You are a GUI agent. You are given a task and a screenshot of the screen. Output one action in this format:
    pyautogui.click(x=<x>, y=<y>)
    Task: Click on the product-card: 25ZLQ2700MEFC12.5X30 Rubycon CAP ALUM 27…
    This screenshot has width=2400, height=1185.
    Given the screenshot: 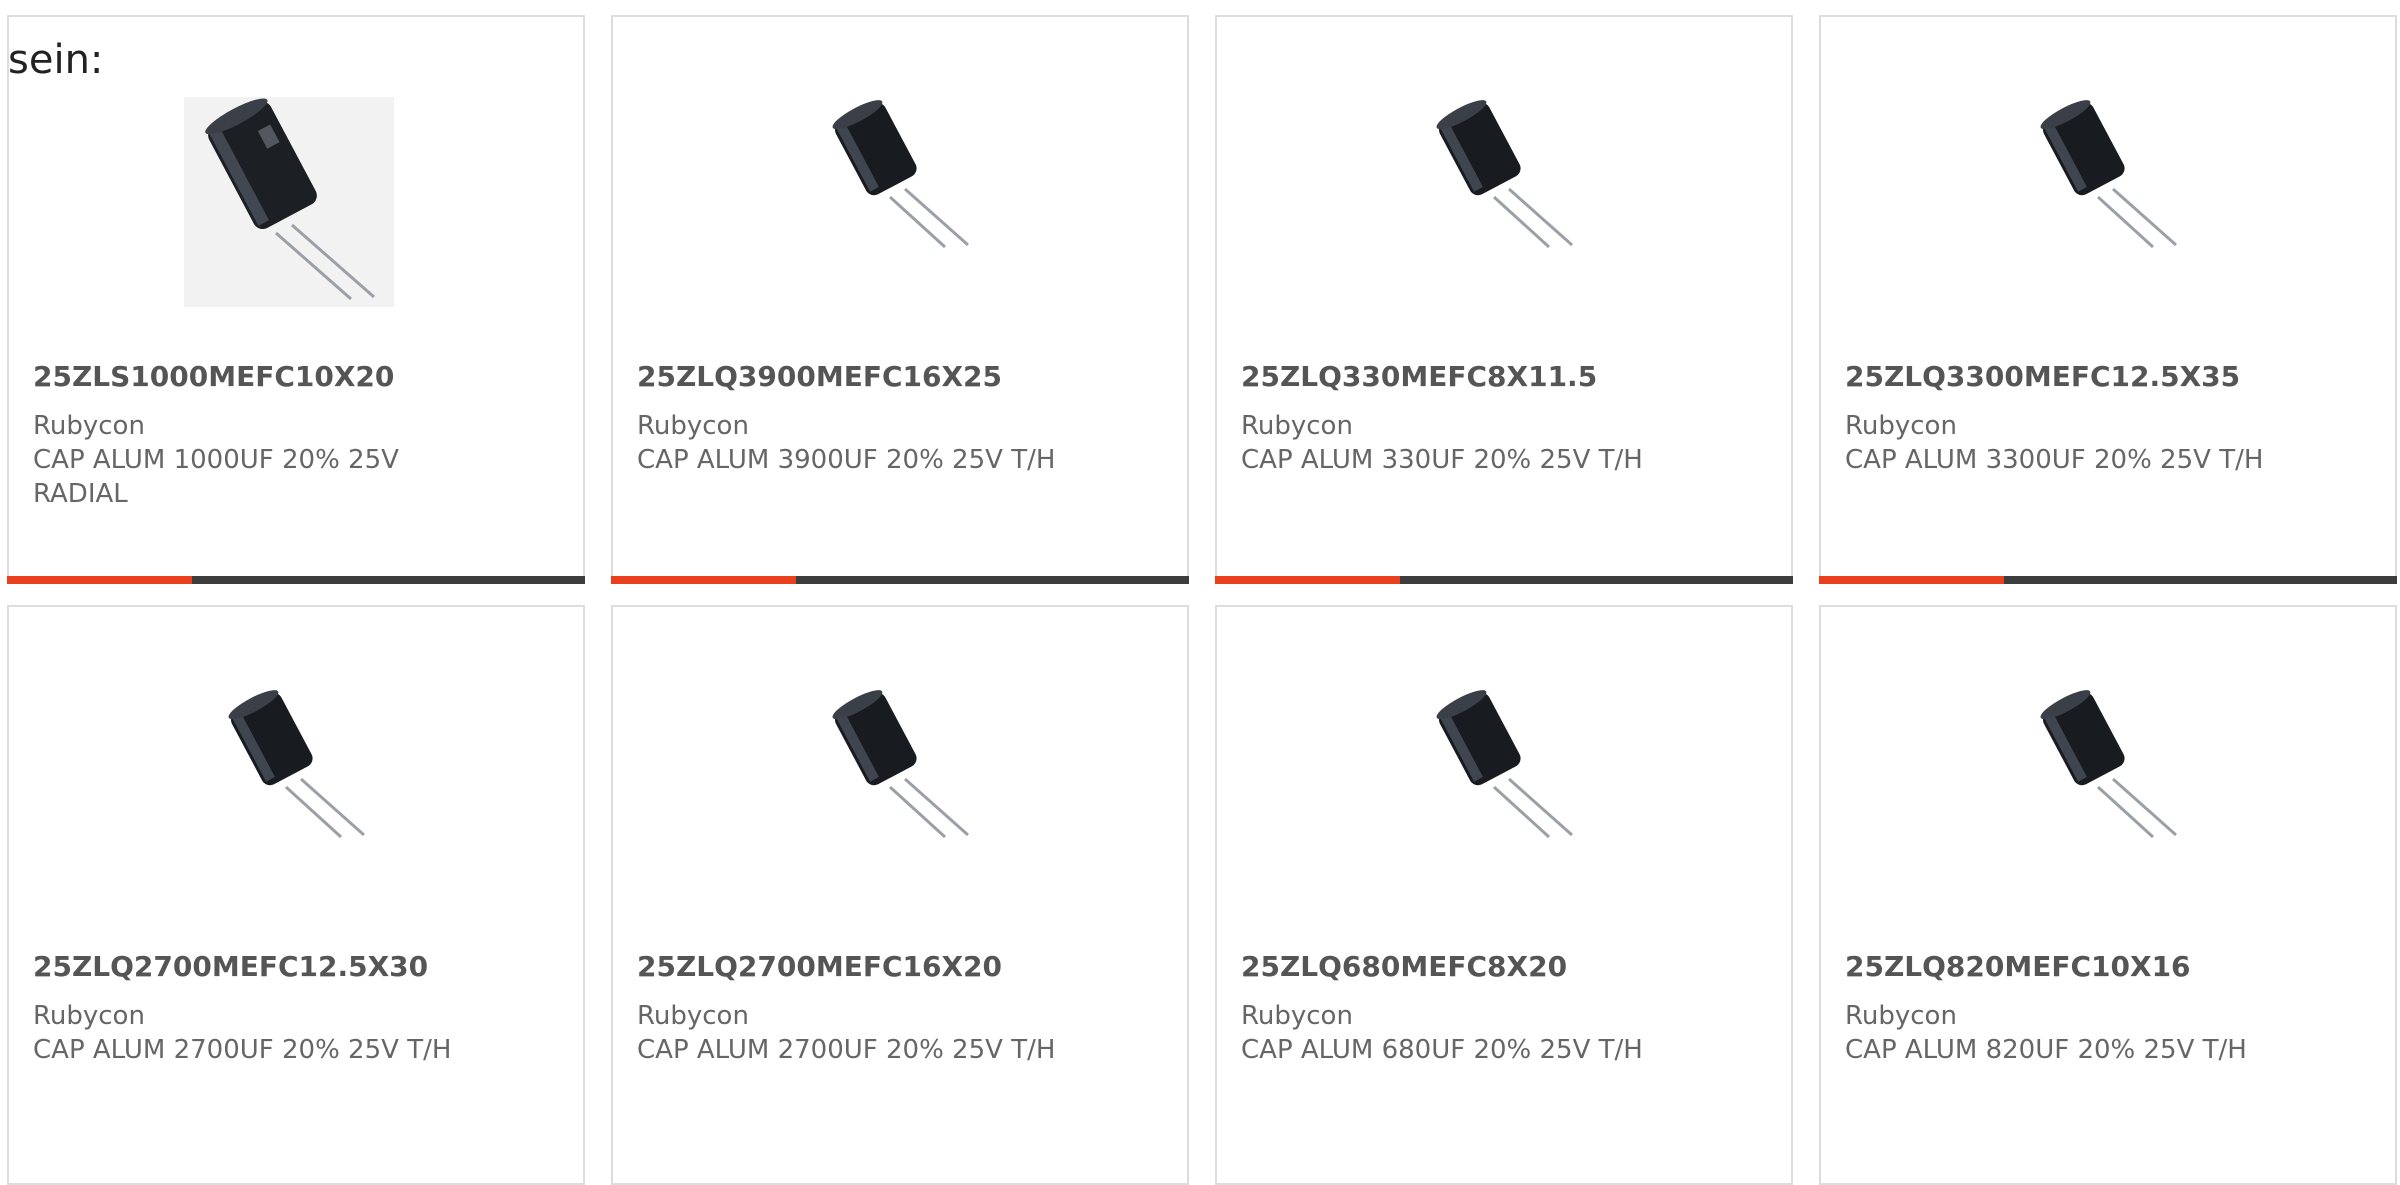 What is the action you would take?
    pyautogui.click(x=296, y=895)
    